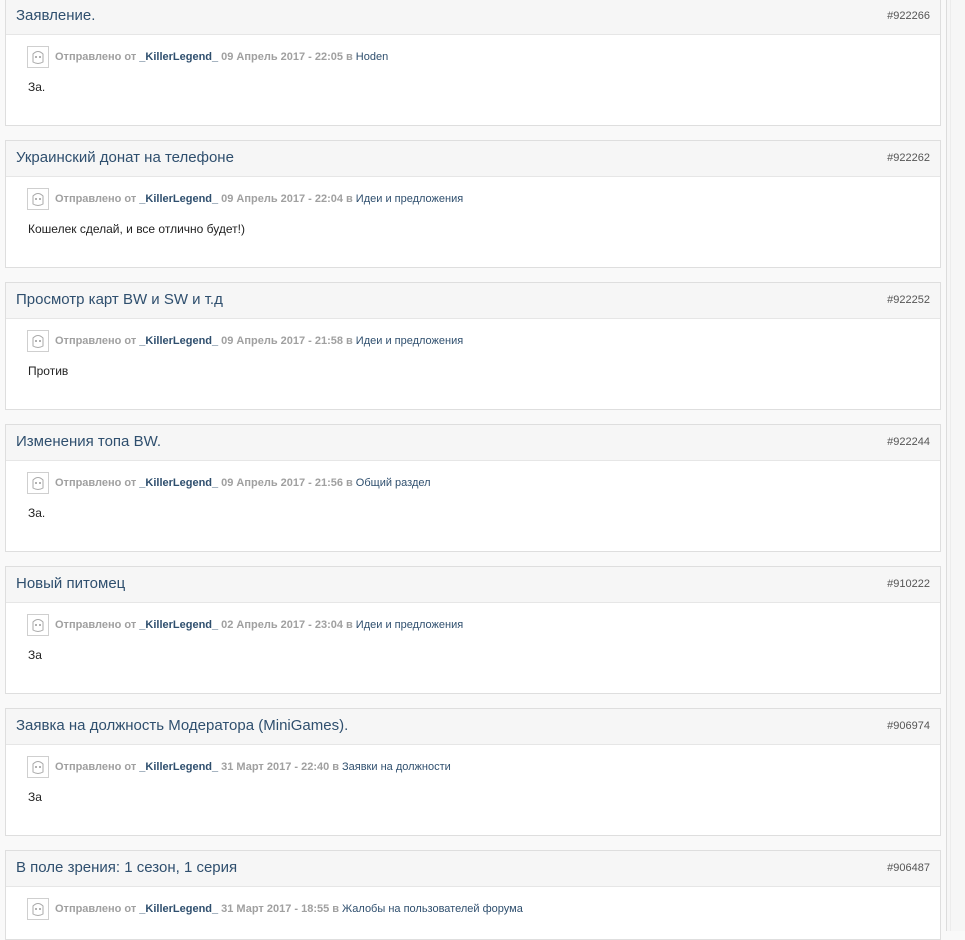 The width and height of the screenshot is (965, 940). Describe the element at coordinates (908, 300) in the screenshot. I see `post-id-link: #922252` at that location.